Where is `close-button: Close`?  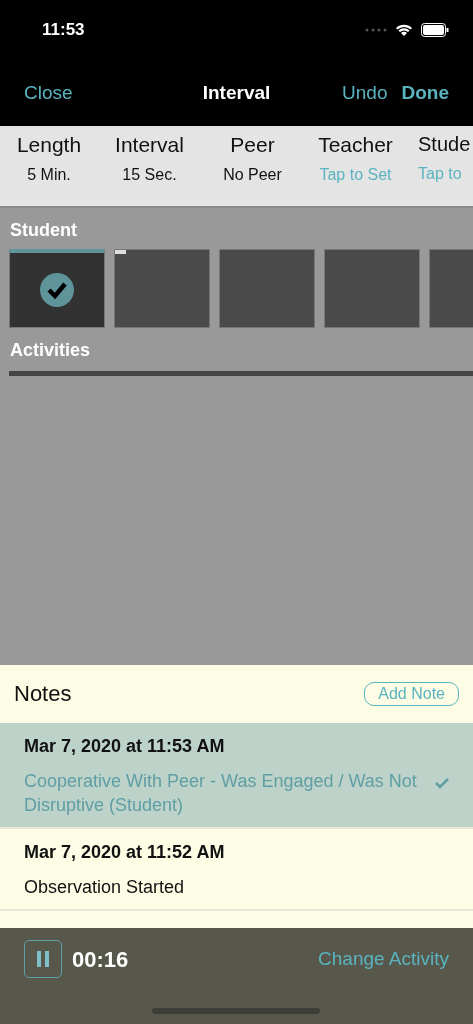 close-button: Close is located at coordinates (48, 93).